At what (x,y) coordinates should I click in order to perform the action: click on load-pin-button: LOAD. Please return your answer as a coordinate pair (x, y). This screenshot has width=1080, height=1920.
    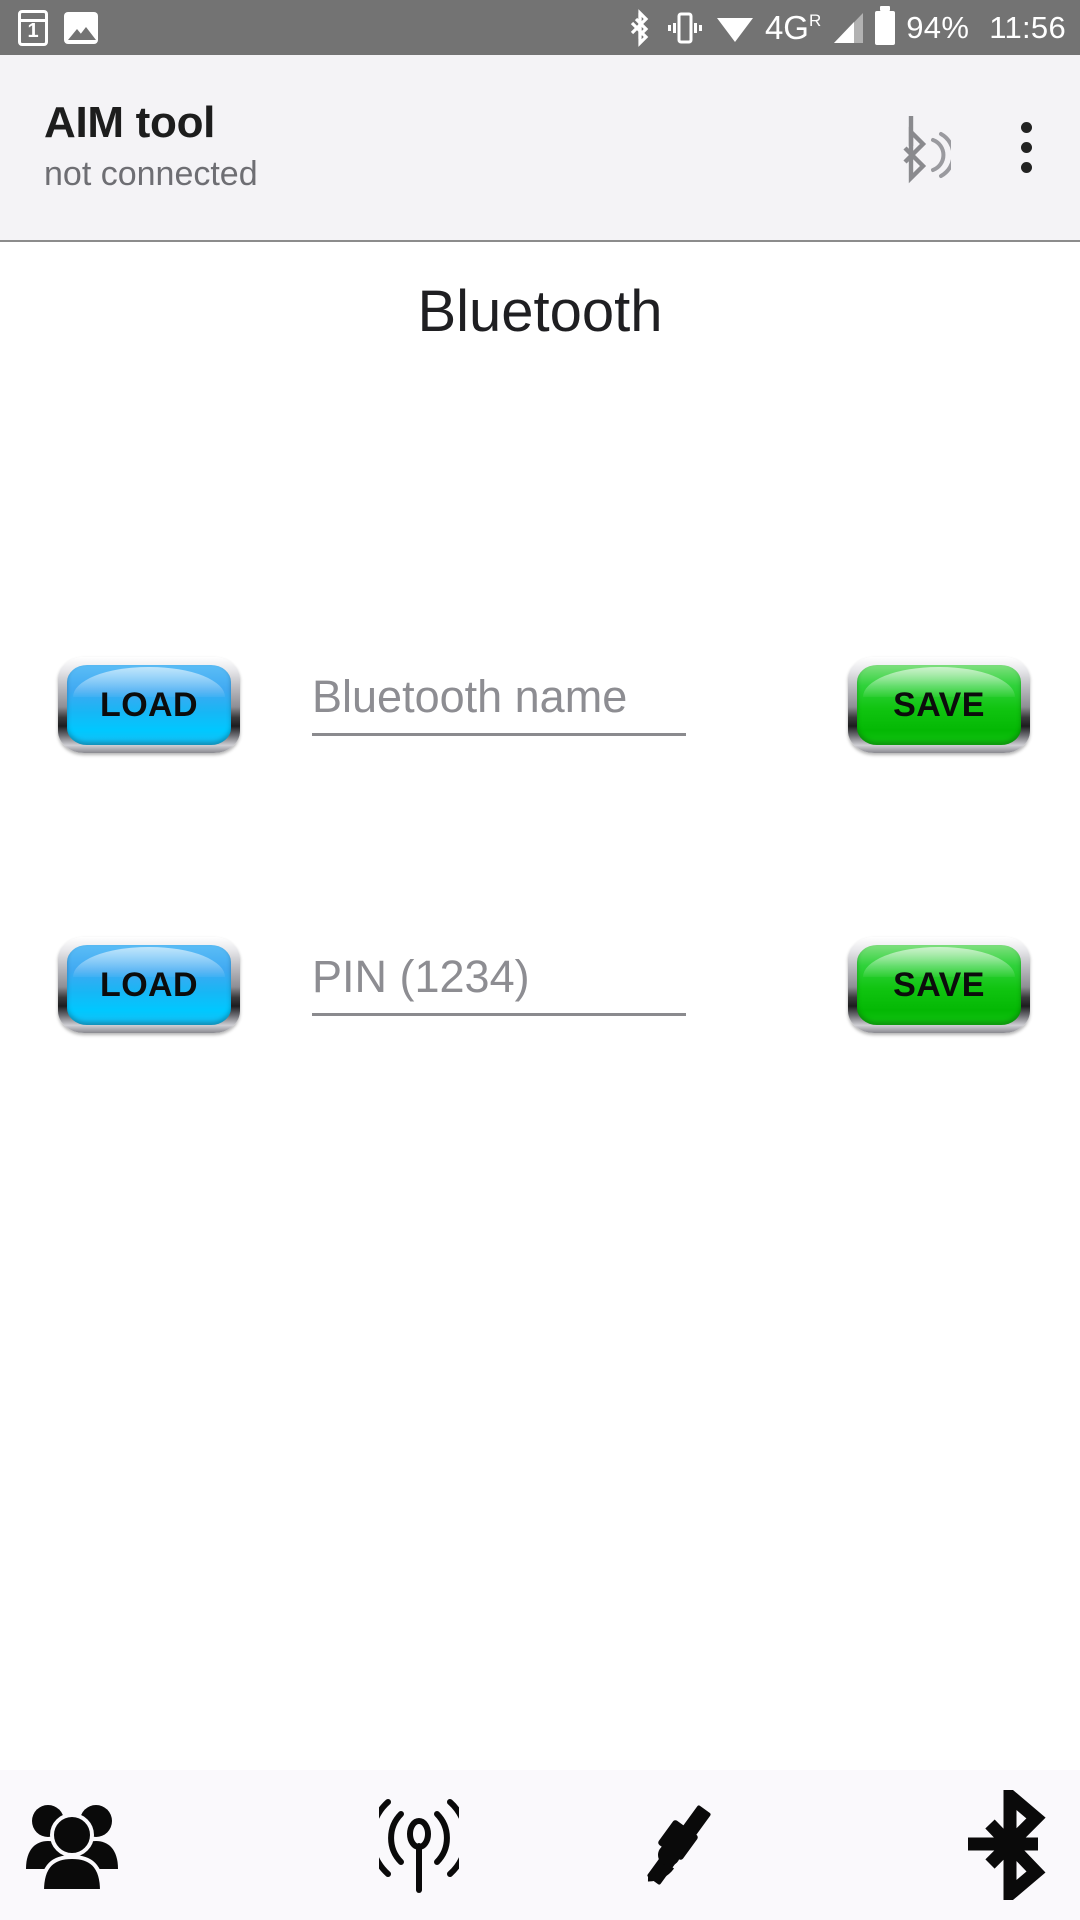
    Looking at the image, I should click on (149, 985).